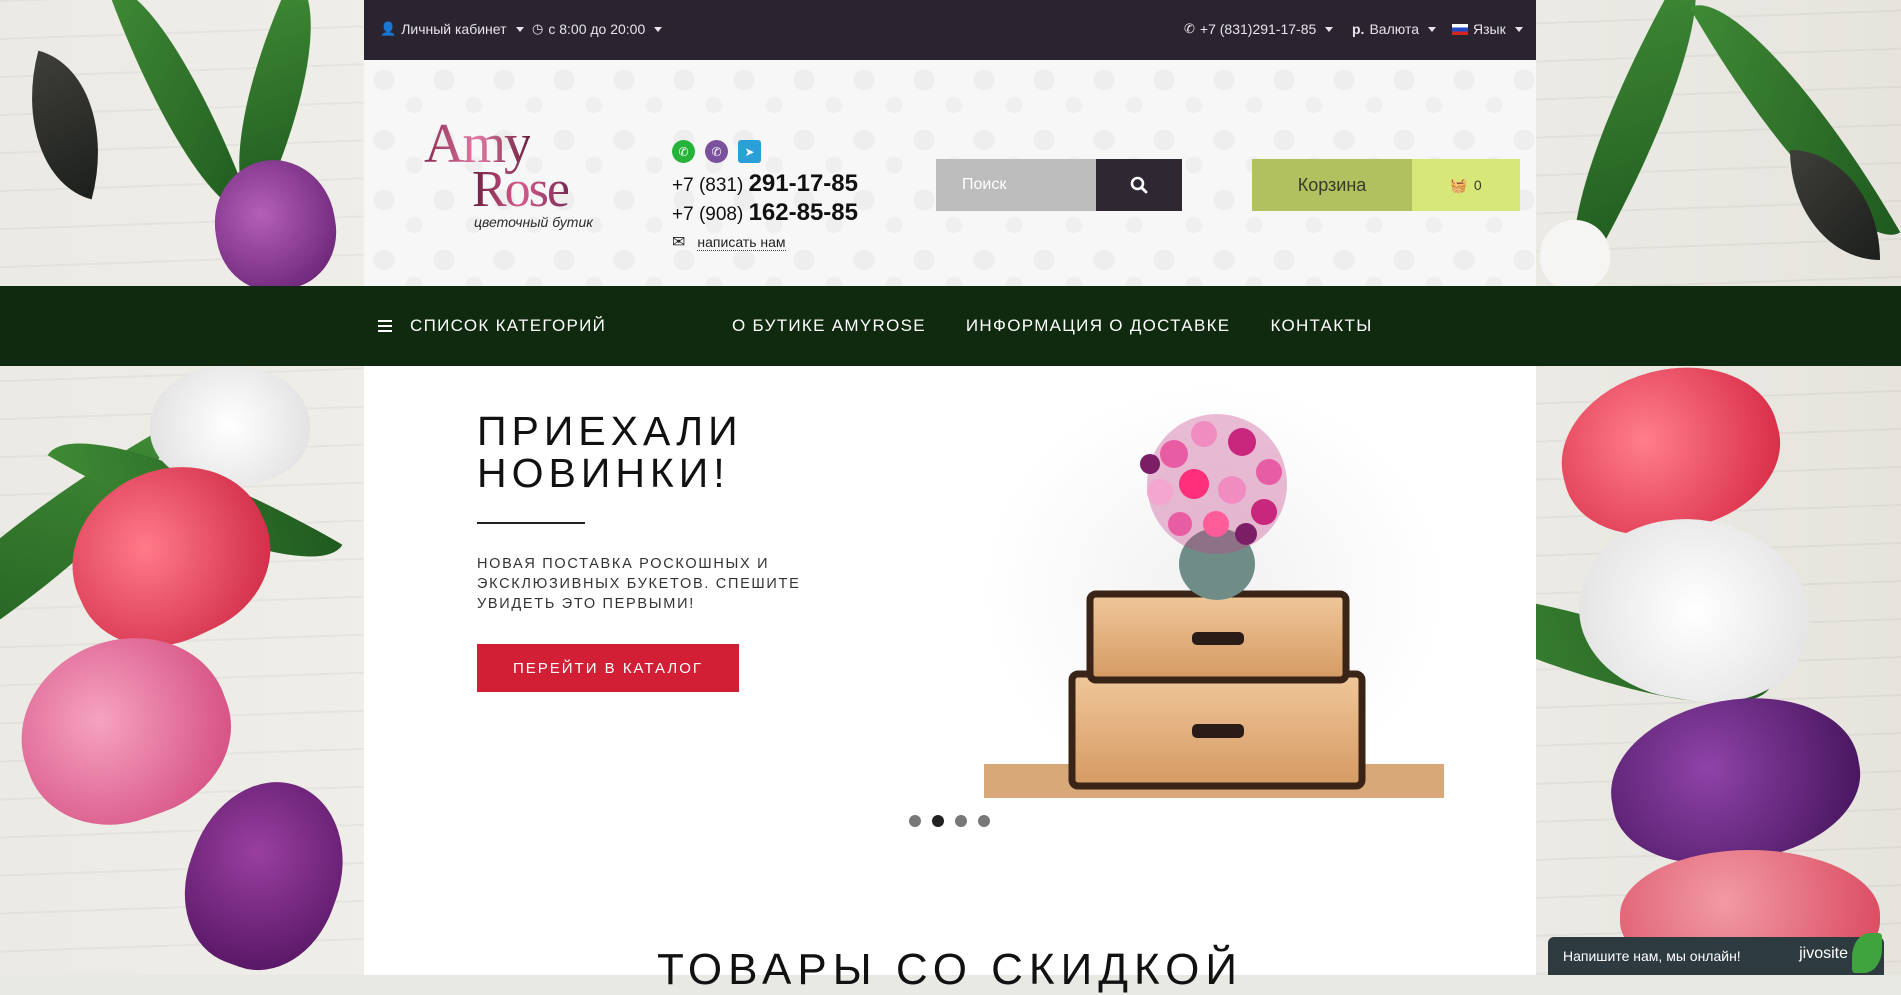 Image resolution: width=1901 pixels, height=995 pixels. What do you see at coordinates (949, 821) in the screenshot?
I see `slider-dots` at bounding box center [949, 821].